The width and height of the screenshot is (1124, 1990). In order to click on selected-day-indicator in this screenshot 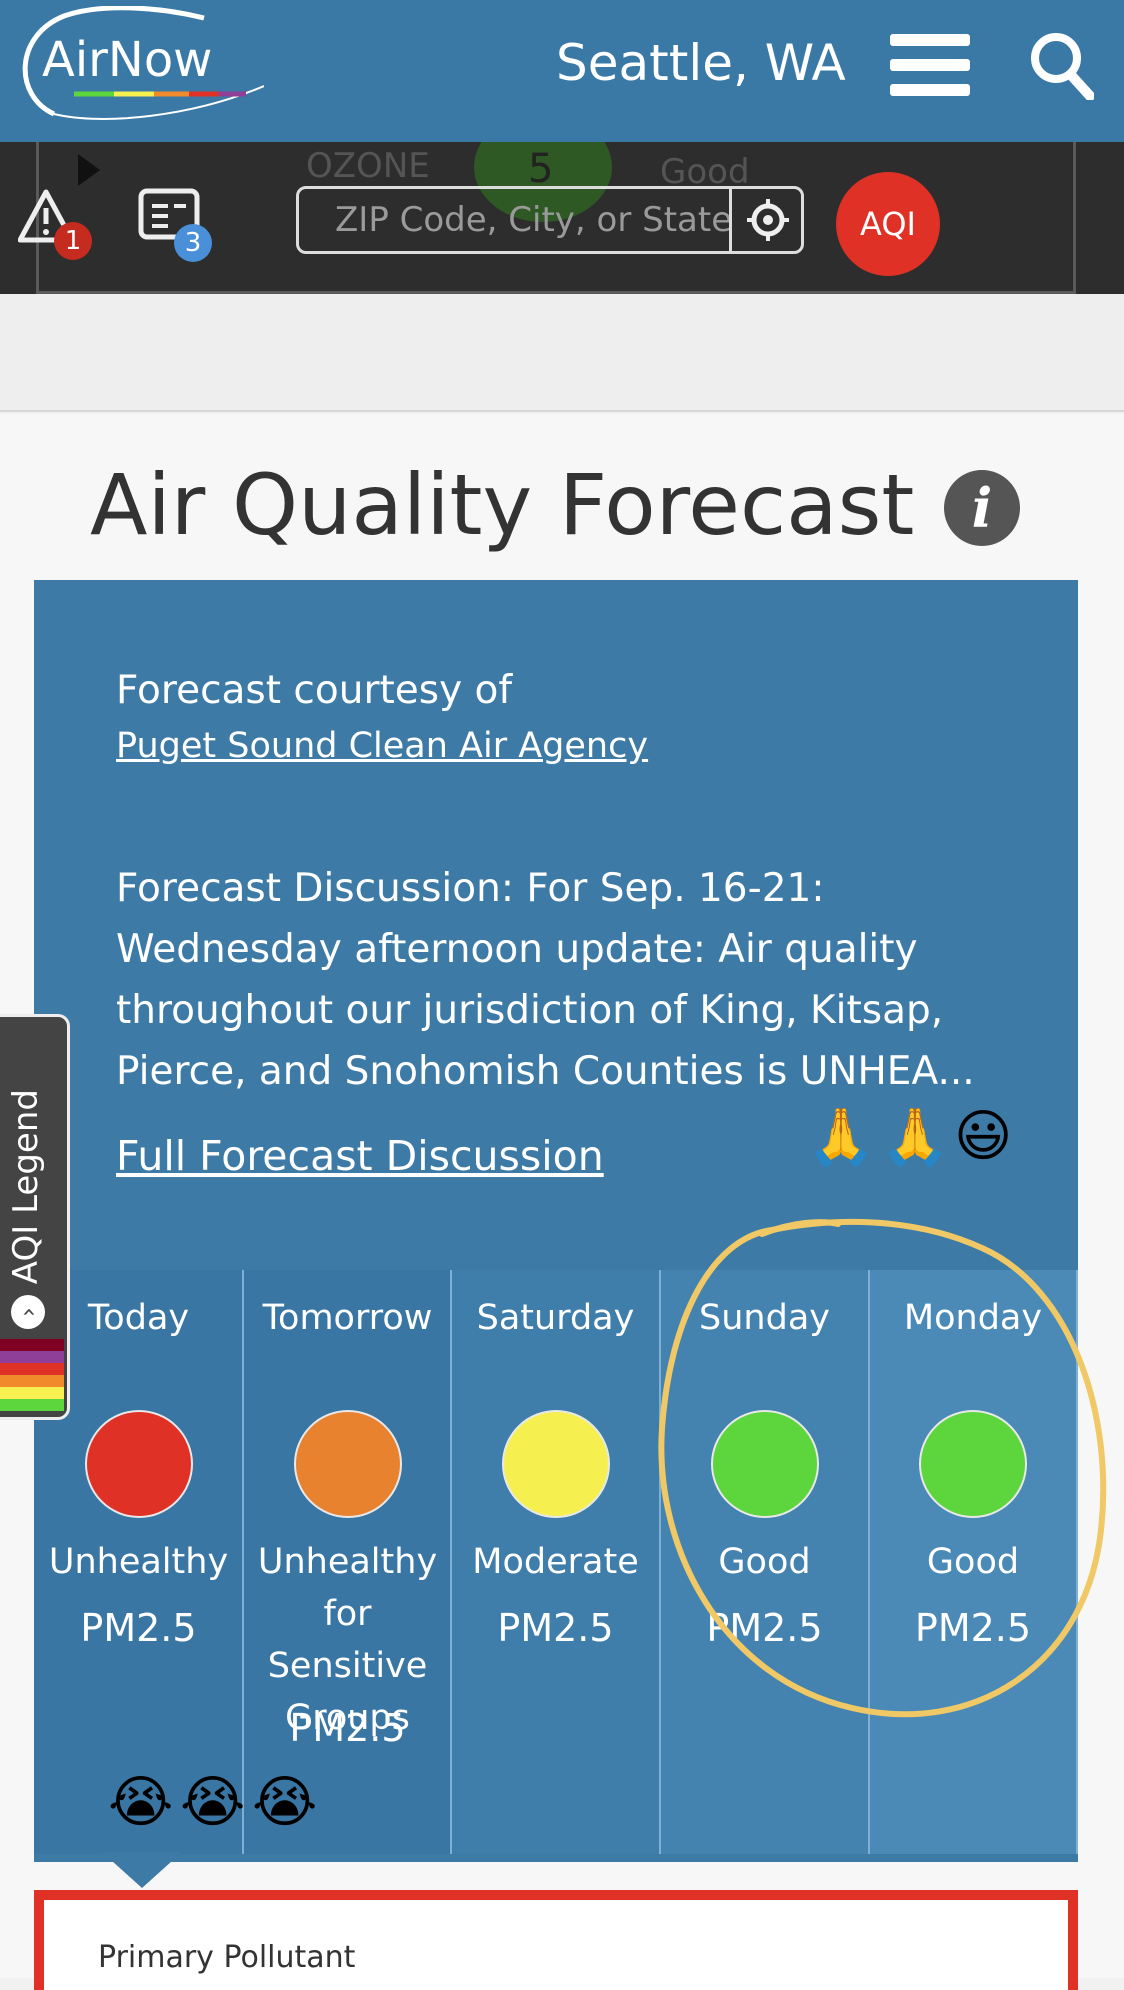, I will do `click(142, 1870)`.